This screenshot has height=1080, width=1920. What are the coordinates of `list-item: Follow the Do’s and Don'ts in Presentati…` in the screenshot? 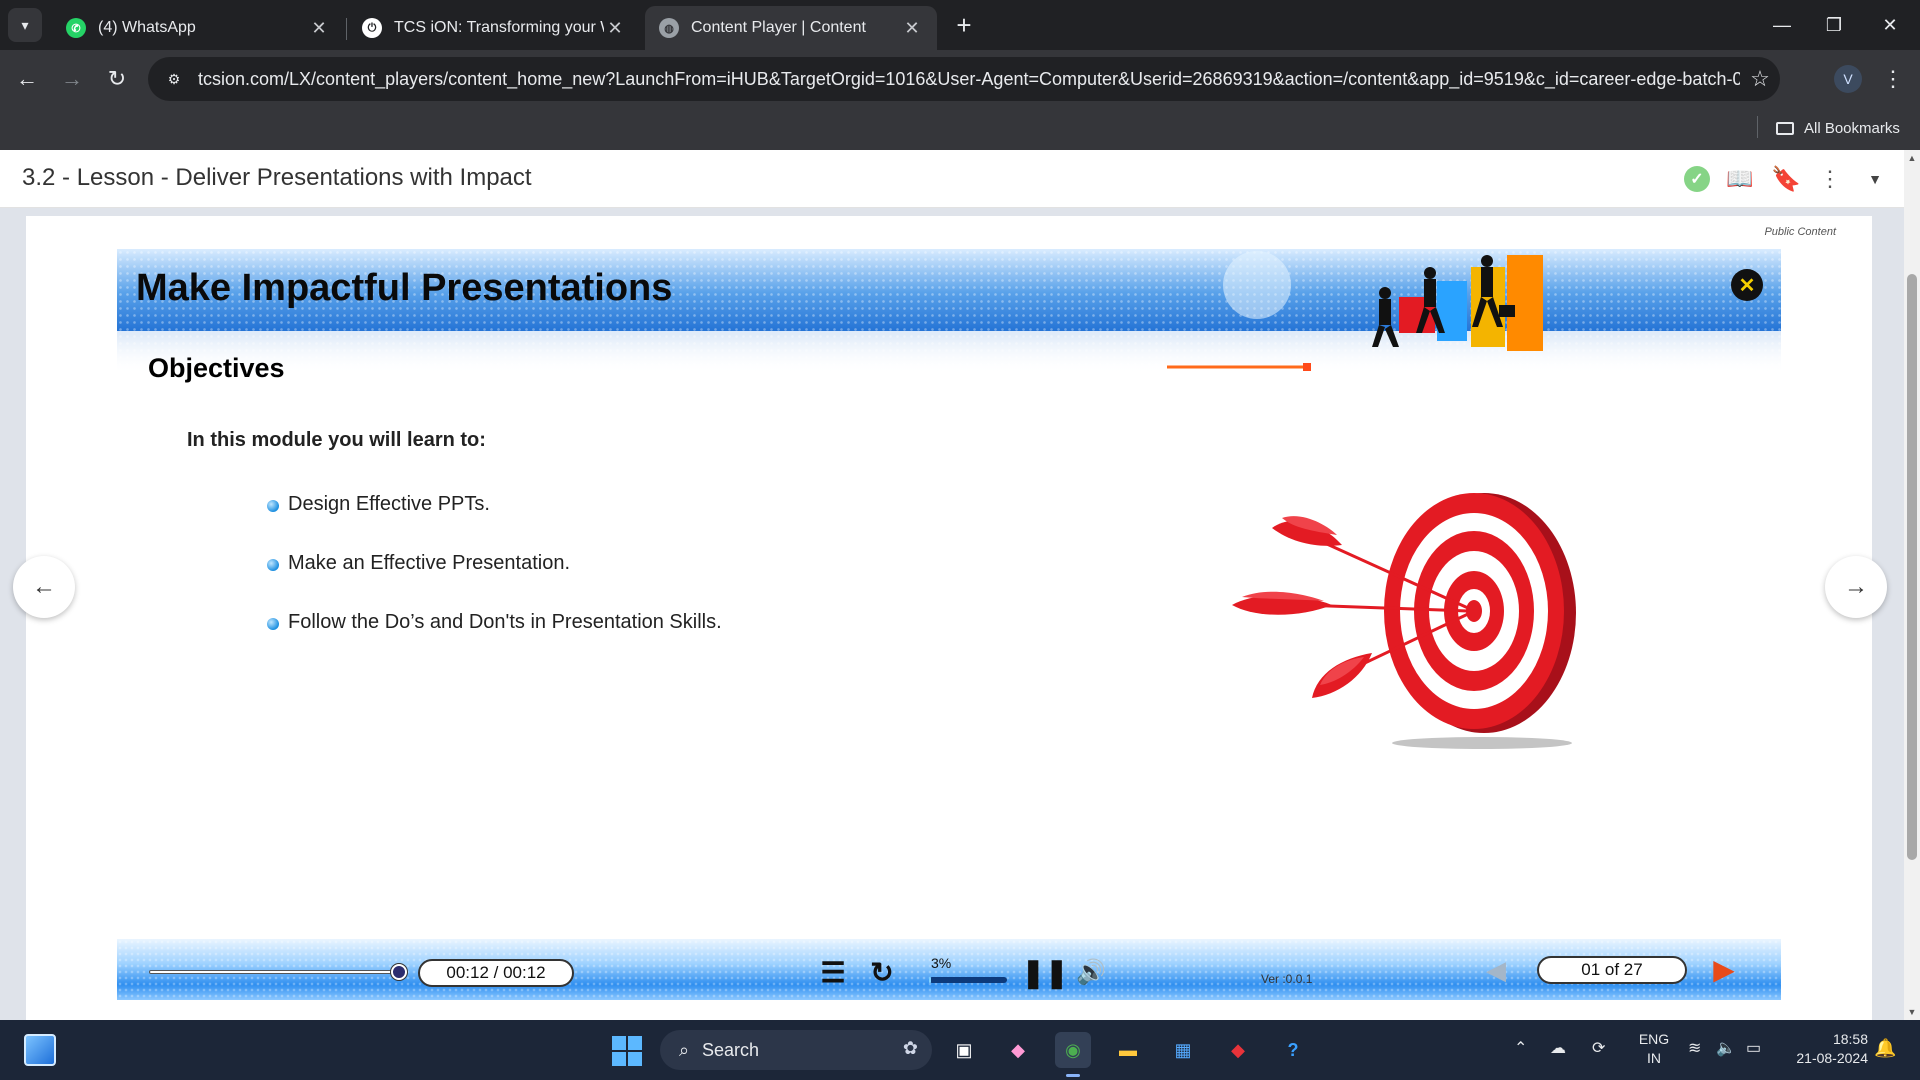 It's located at (494, 640).